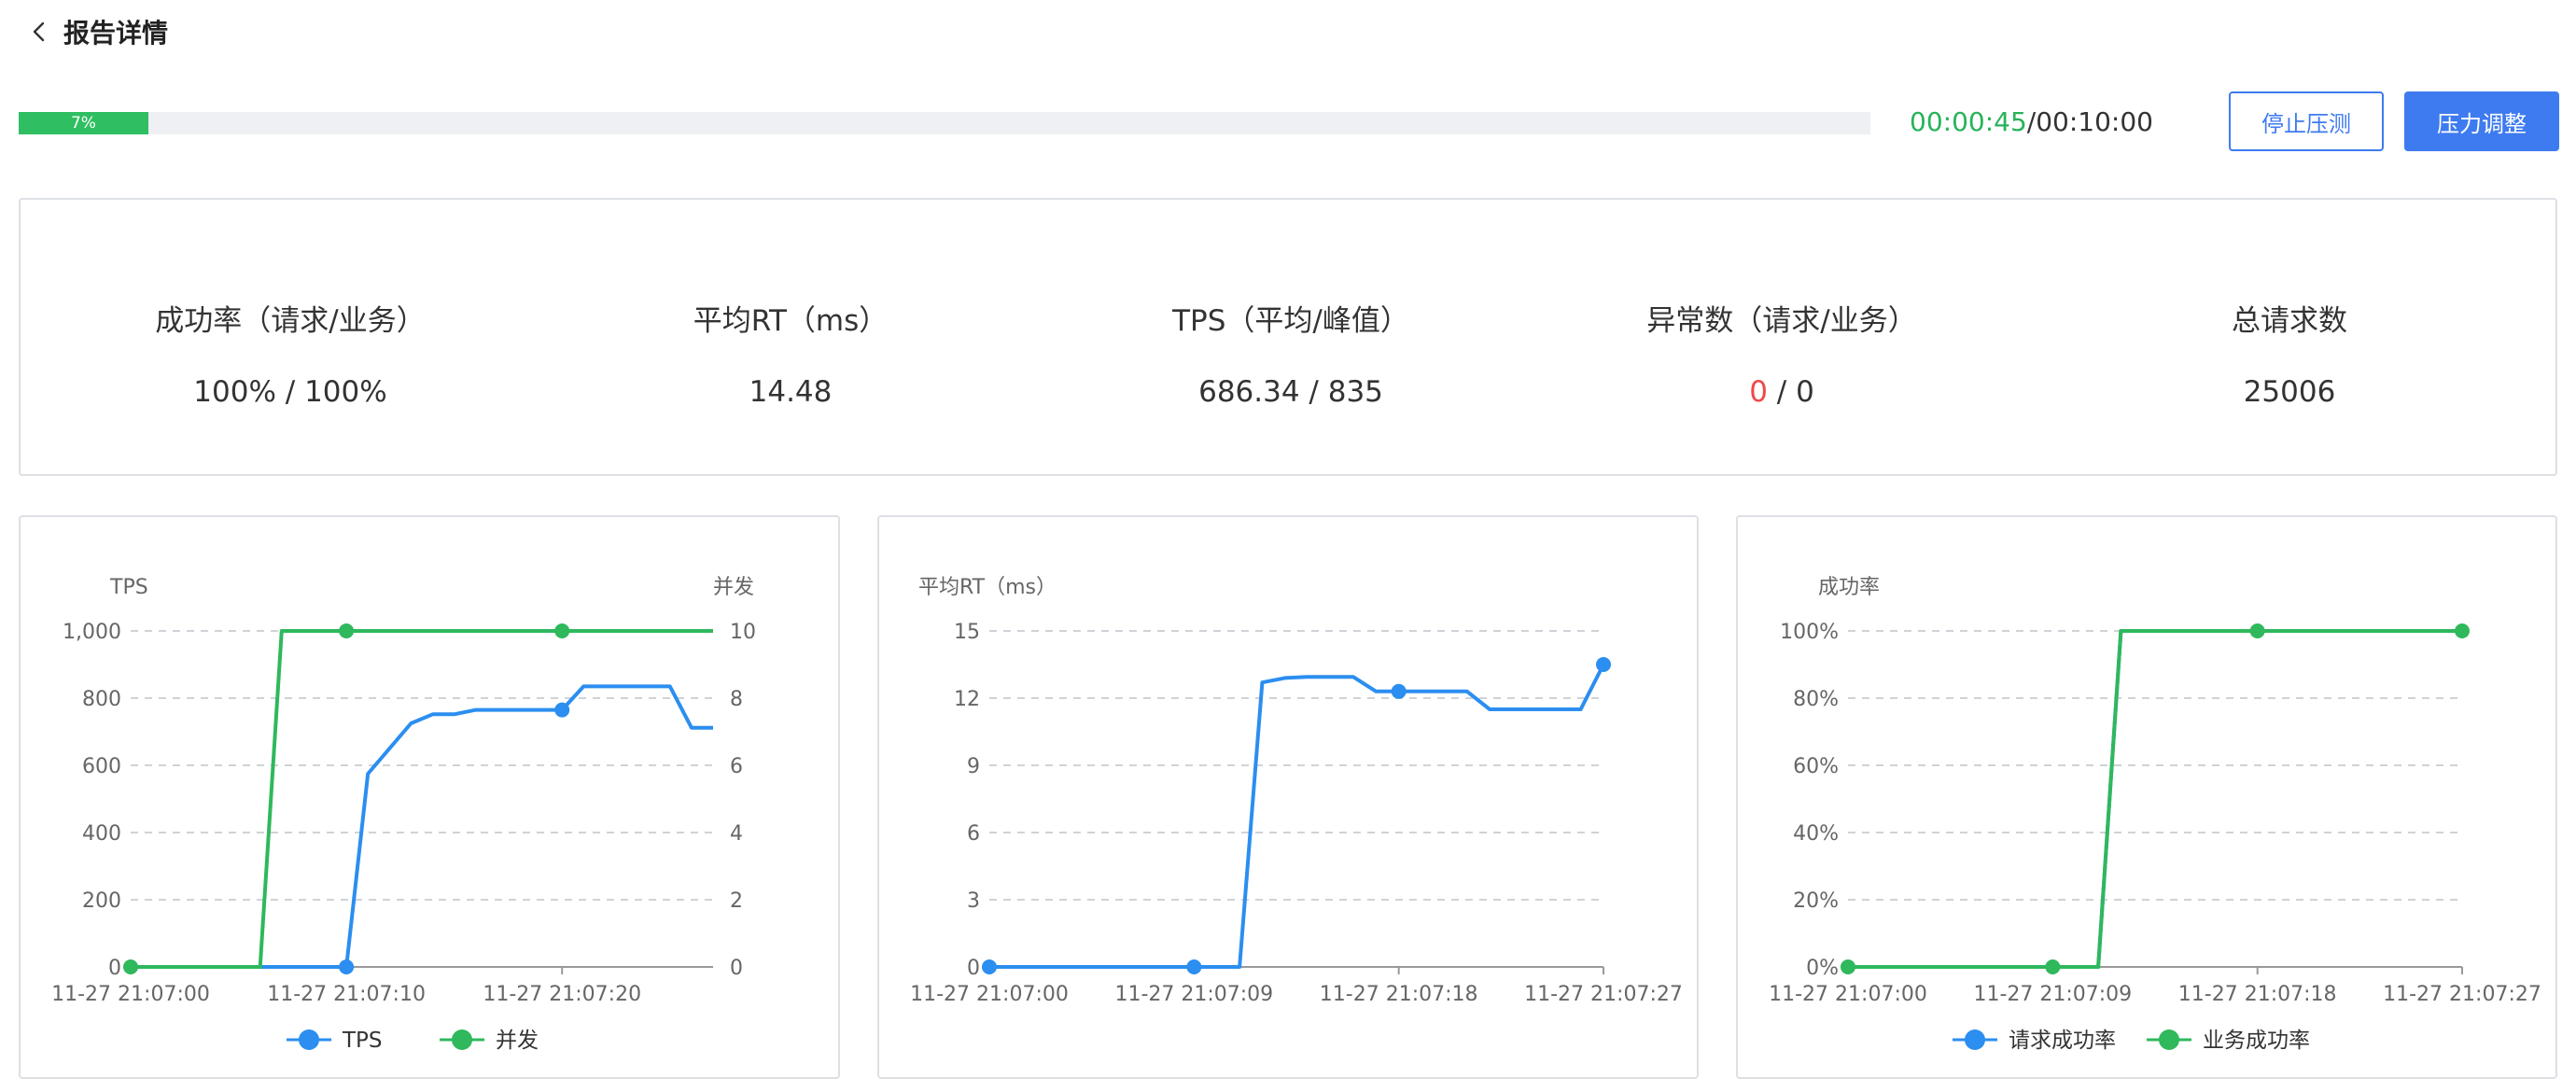 The height and width of the screenshot is (1092, 2576). Describe the element at coordinates (101, 766) in the screenshot. I see `y-tick-label: 600` at that location.